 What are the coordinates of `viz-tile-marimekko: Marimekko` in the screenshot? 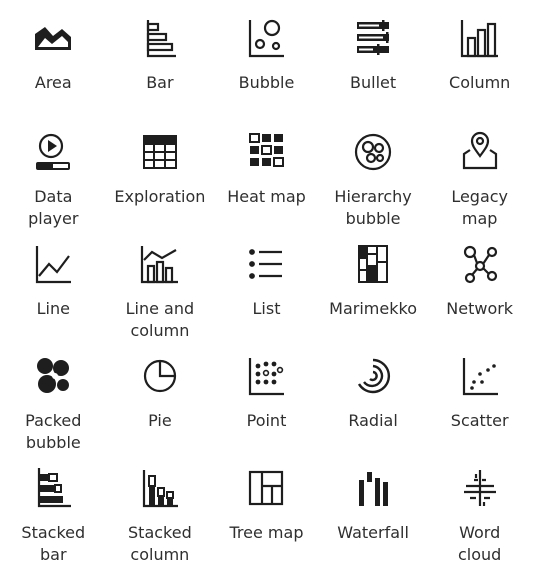 It's located at (373, 282).